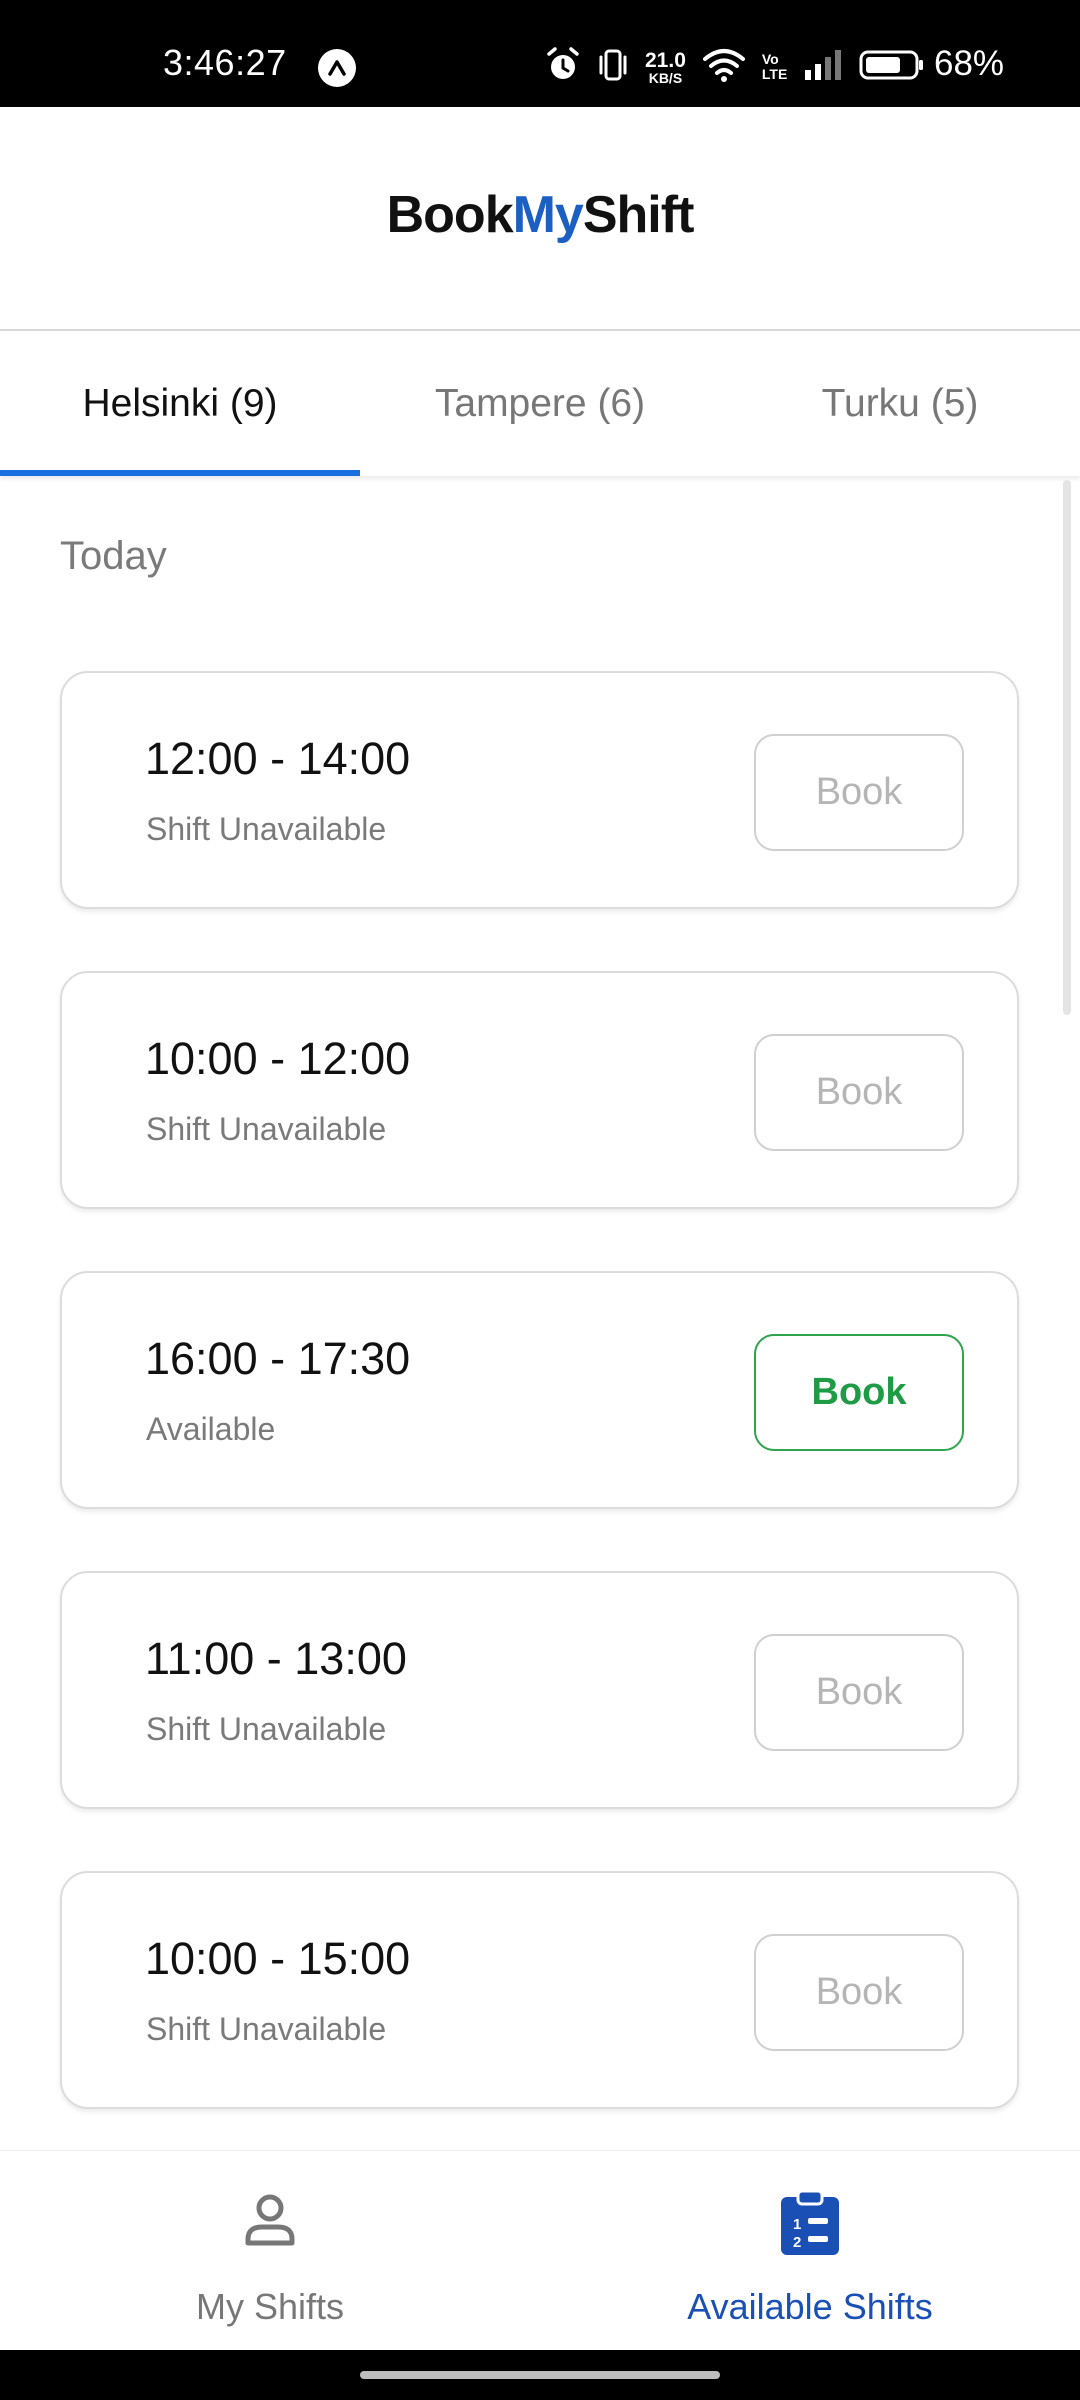  I want to click on app-icon, so click(337, 68).